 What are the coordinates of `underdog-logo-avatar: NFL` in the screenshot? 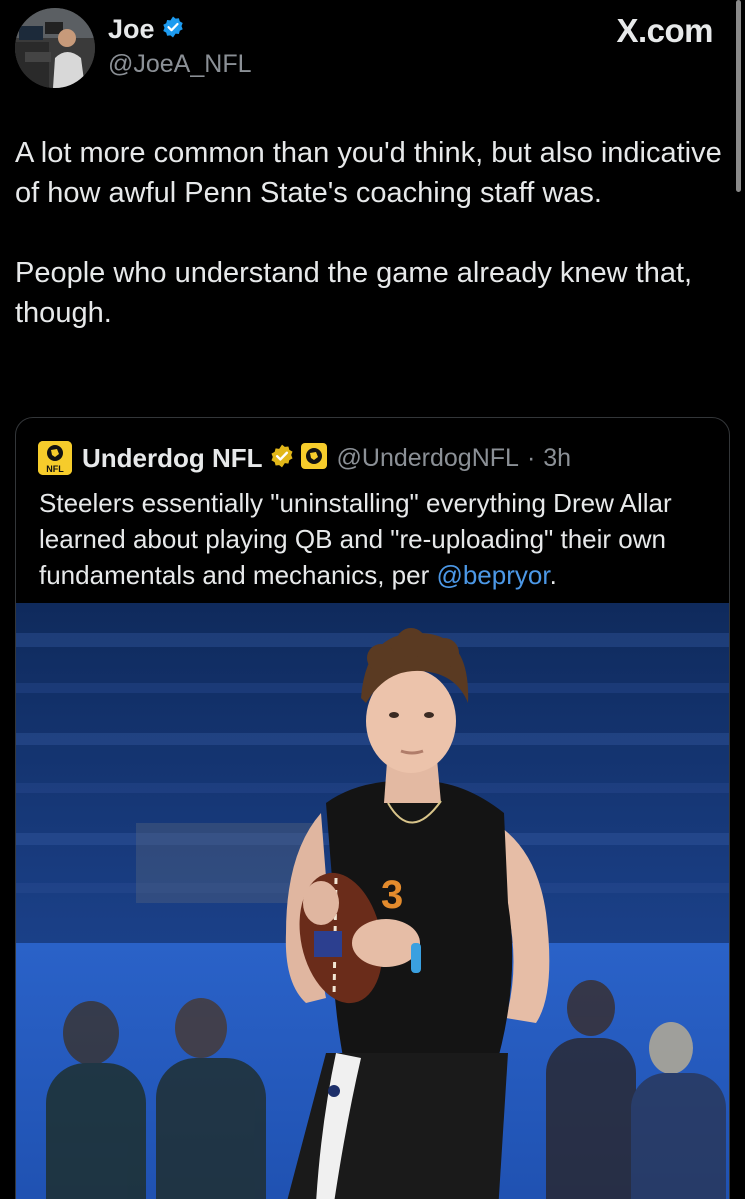 It's located at (55, 458).